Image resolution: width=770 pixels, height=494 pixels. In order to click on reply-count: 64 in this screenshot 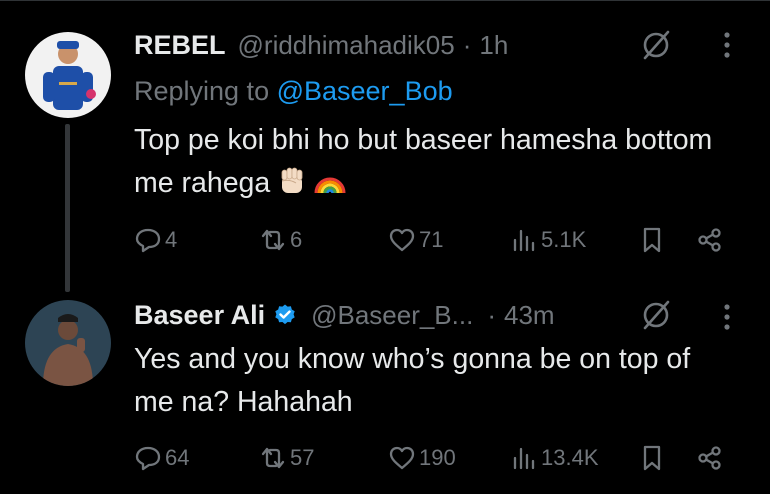, I will do `click(177, 457)`.